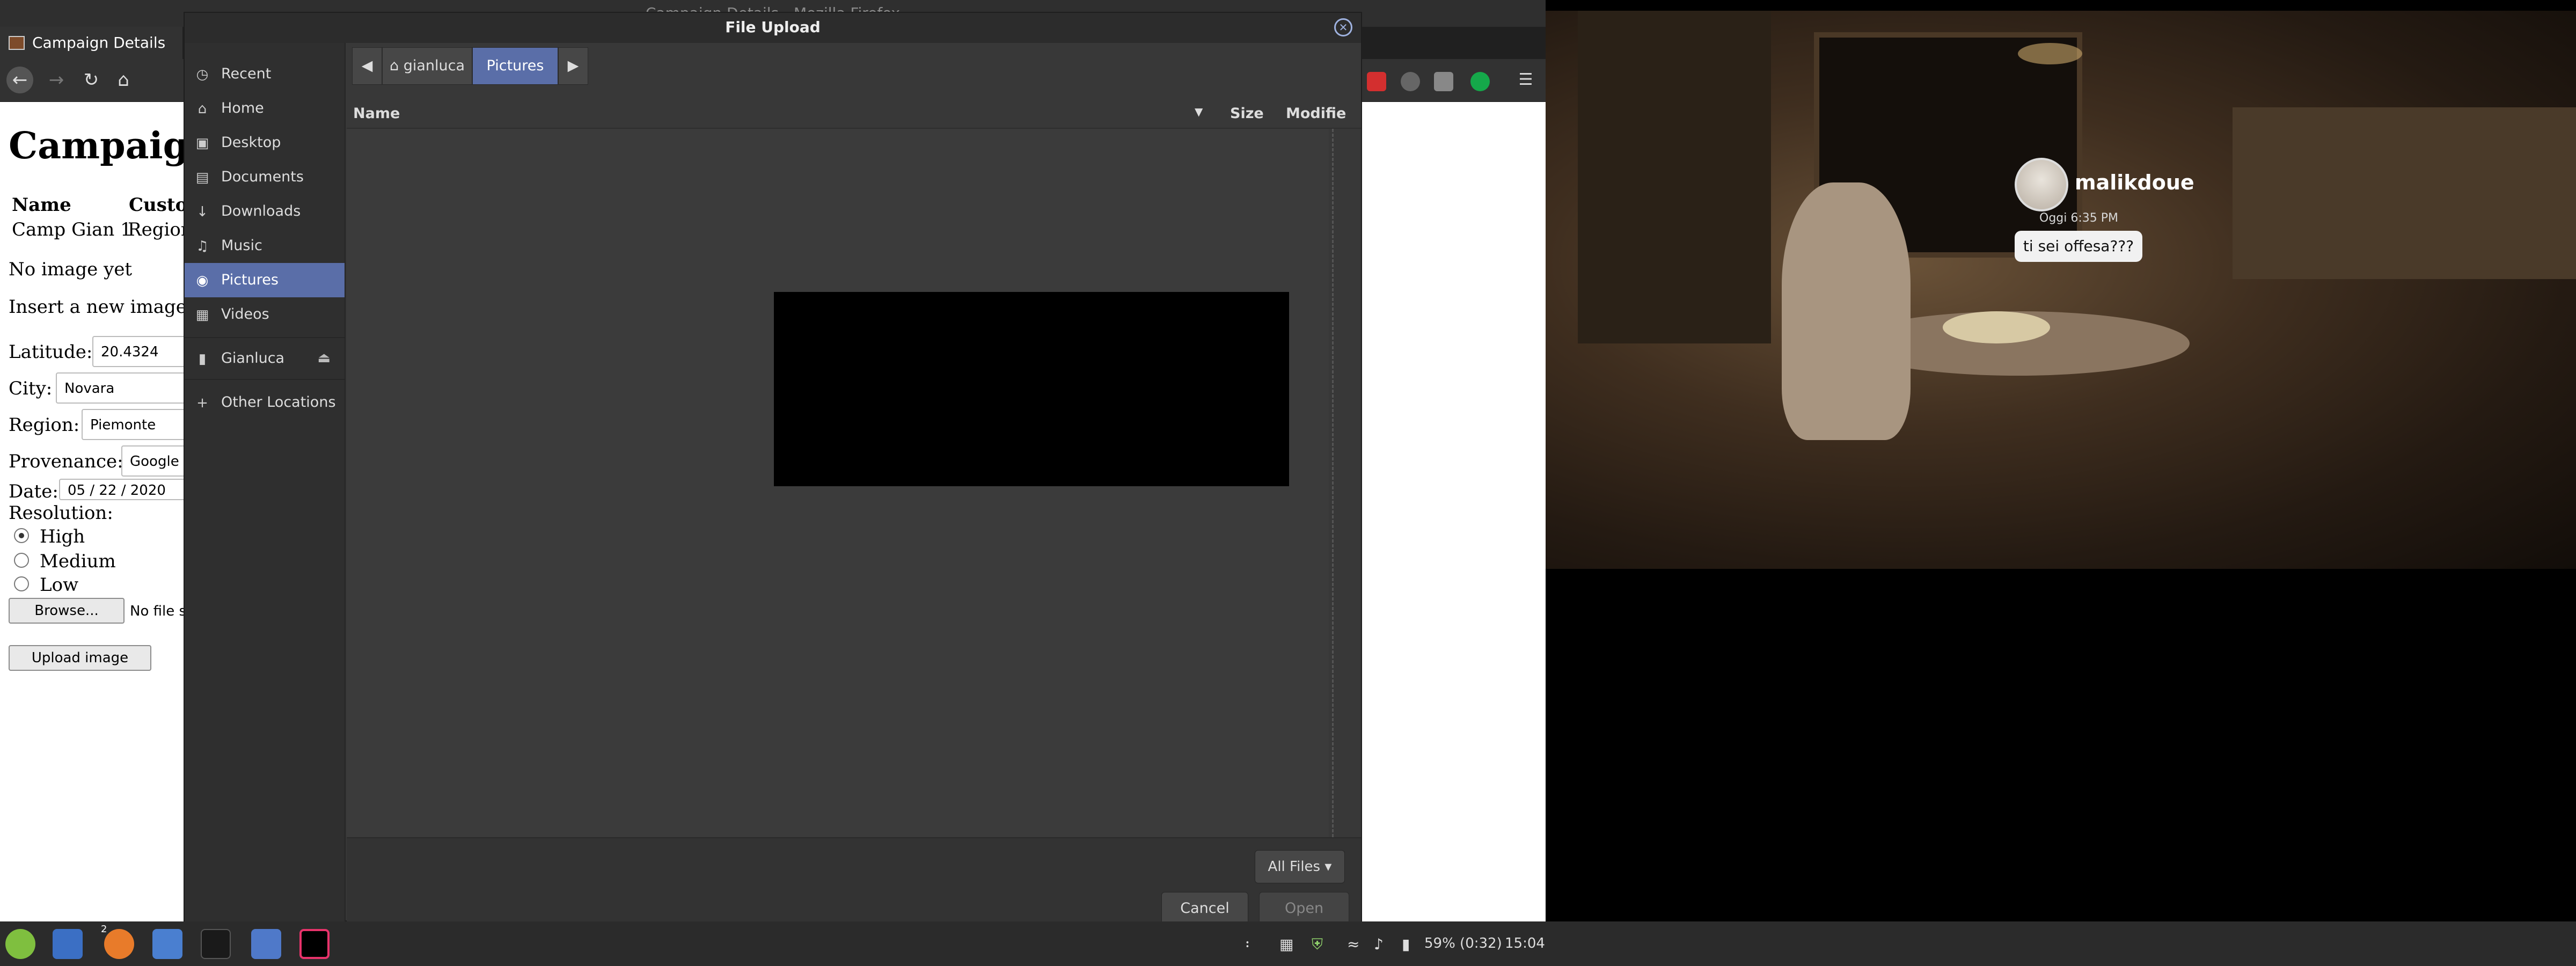 Image resolution: width=2576 pixels, height=966 pixels. I want to click on sort-down-icon: ▼, so click(1199, 111).